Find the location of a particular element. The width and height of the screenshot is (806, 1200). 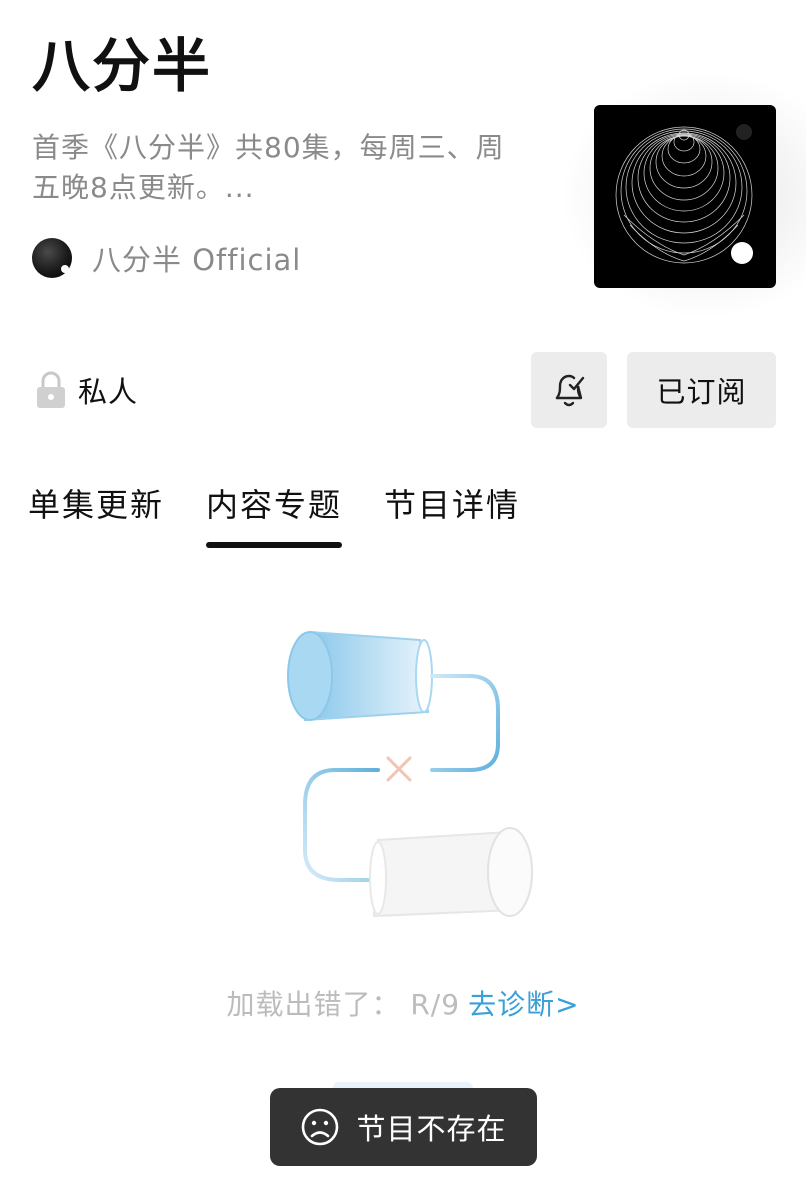

author-row: 八分半 Official is located at coordinates (166, 258).